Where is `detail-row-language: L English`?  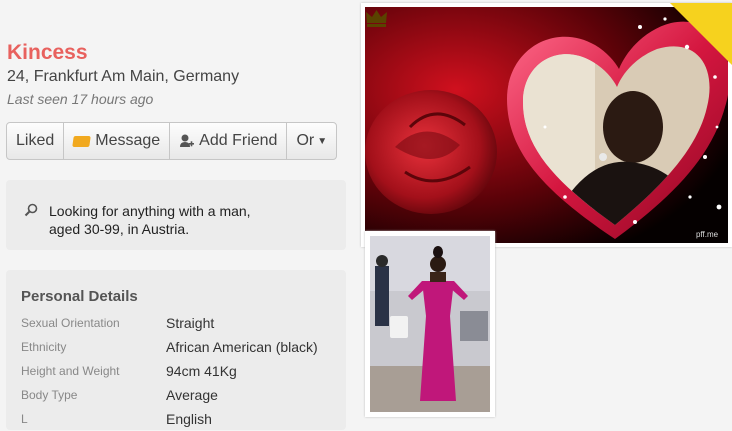 detail-row-language: L English is located at coordinates (181, 419).